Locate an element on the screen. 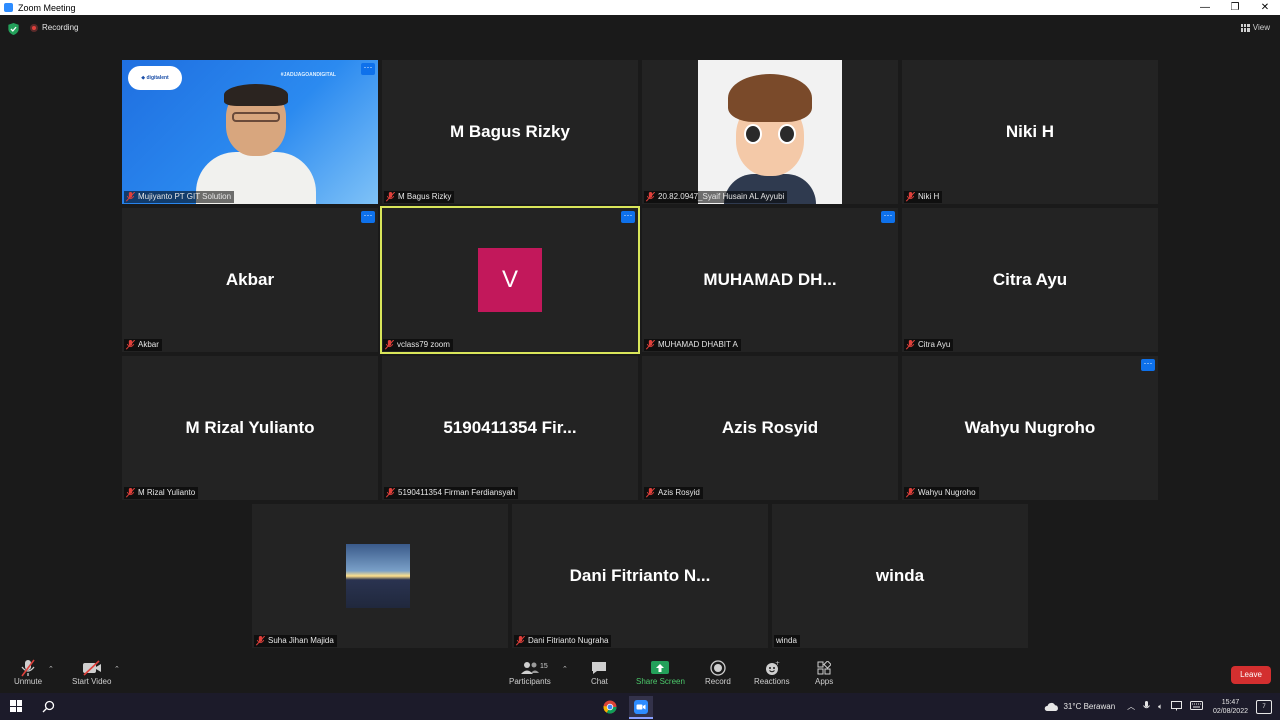  clock-time: 15:47 is located at coordinates (1230, 702).